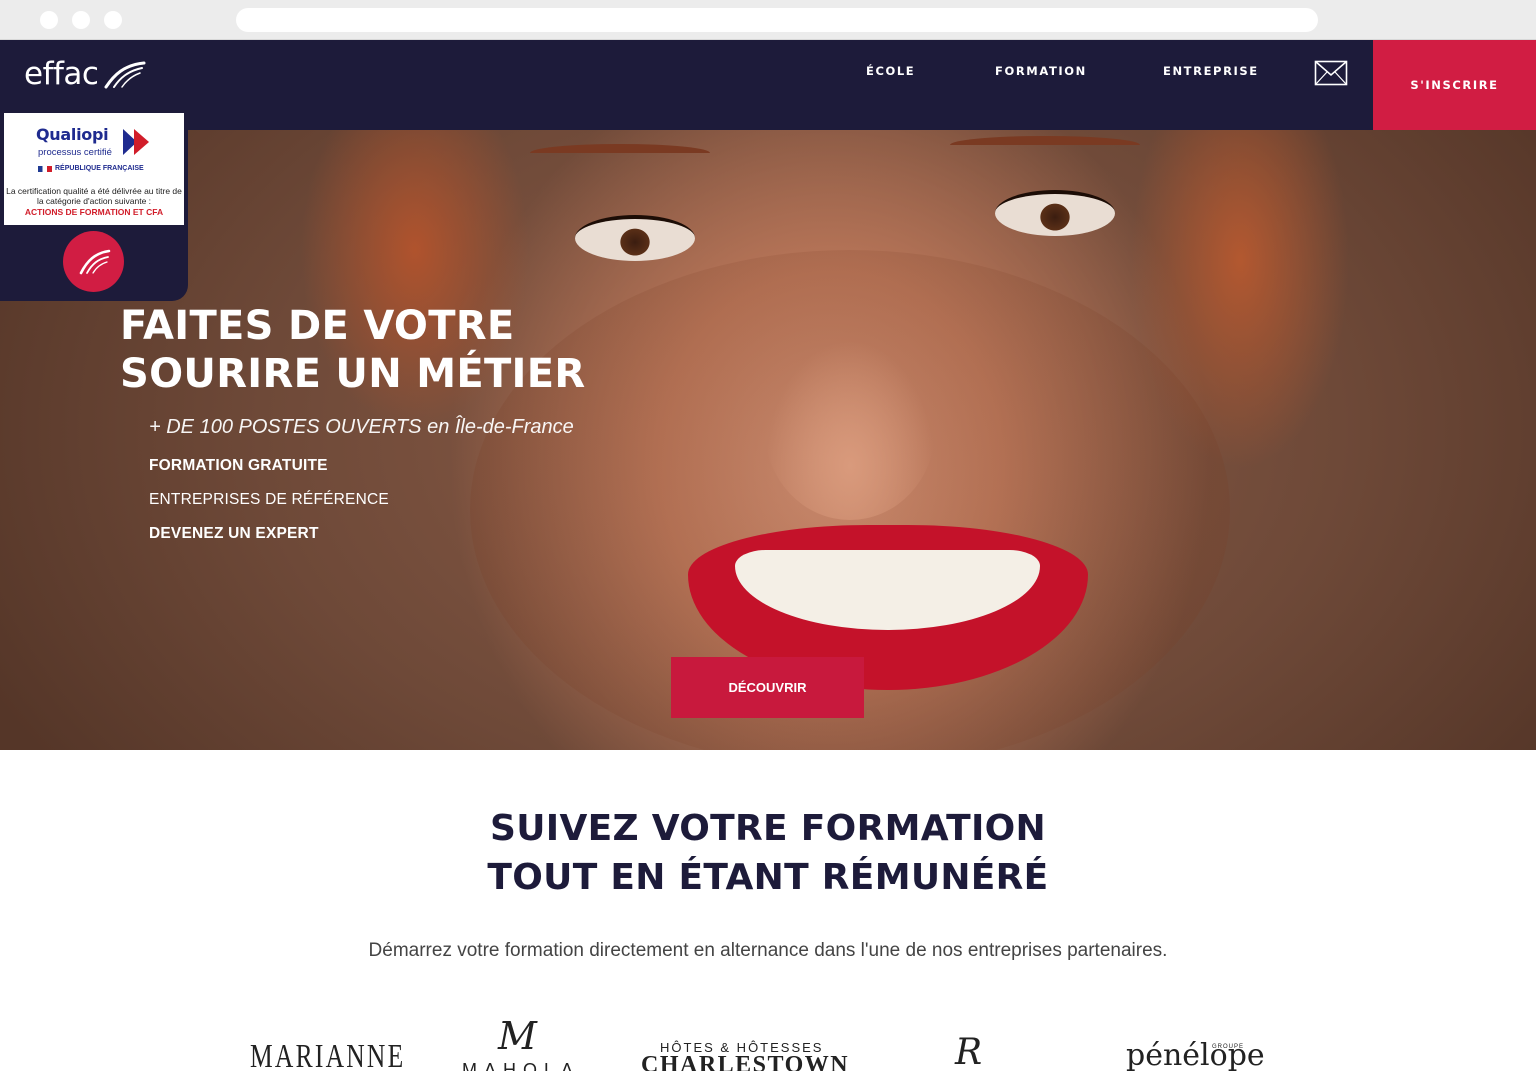 The height and width of the screenshot is (1071, 1536). I want to click on window-minimize-dot, so click(81, 20).